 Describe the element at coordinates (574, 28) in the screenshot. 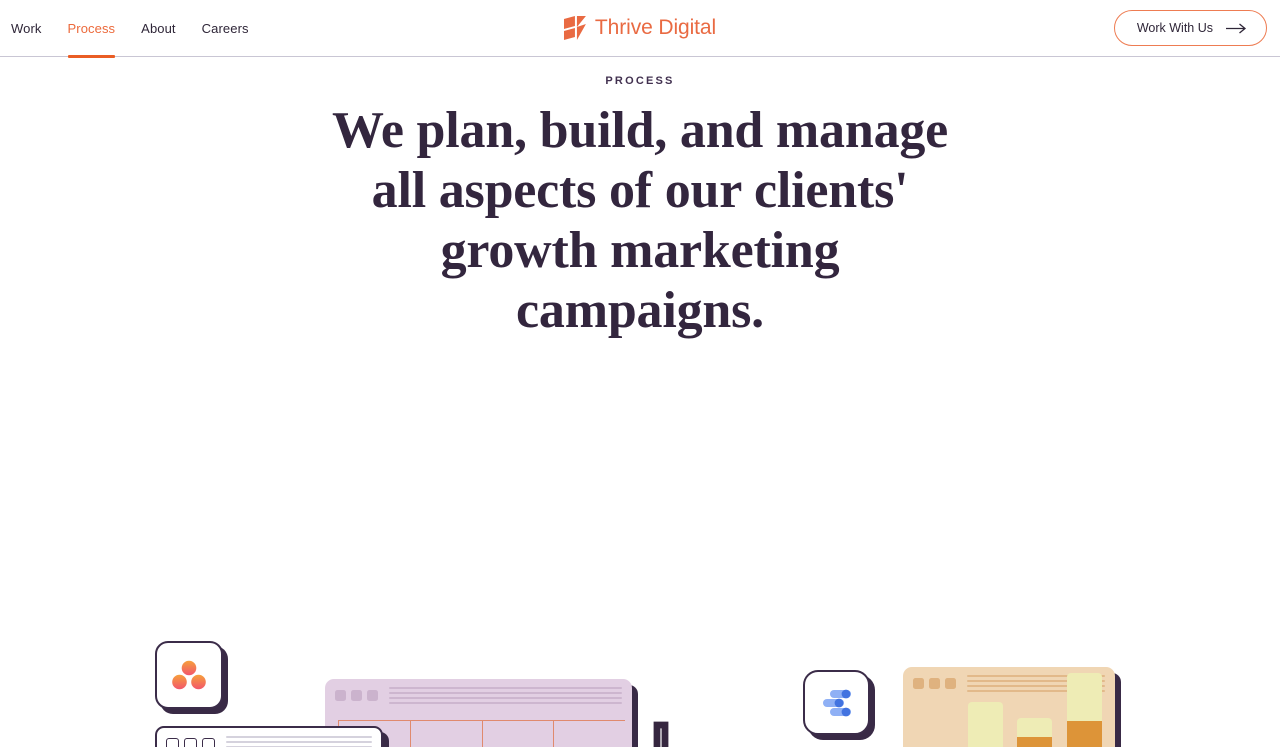

I see `thrive-logo-icon` at that location.